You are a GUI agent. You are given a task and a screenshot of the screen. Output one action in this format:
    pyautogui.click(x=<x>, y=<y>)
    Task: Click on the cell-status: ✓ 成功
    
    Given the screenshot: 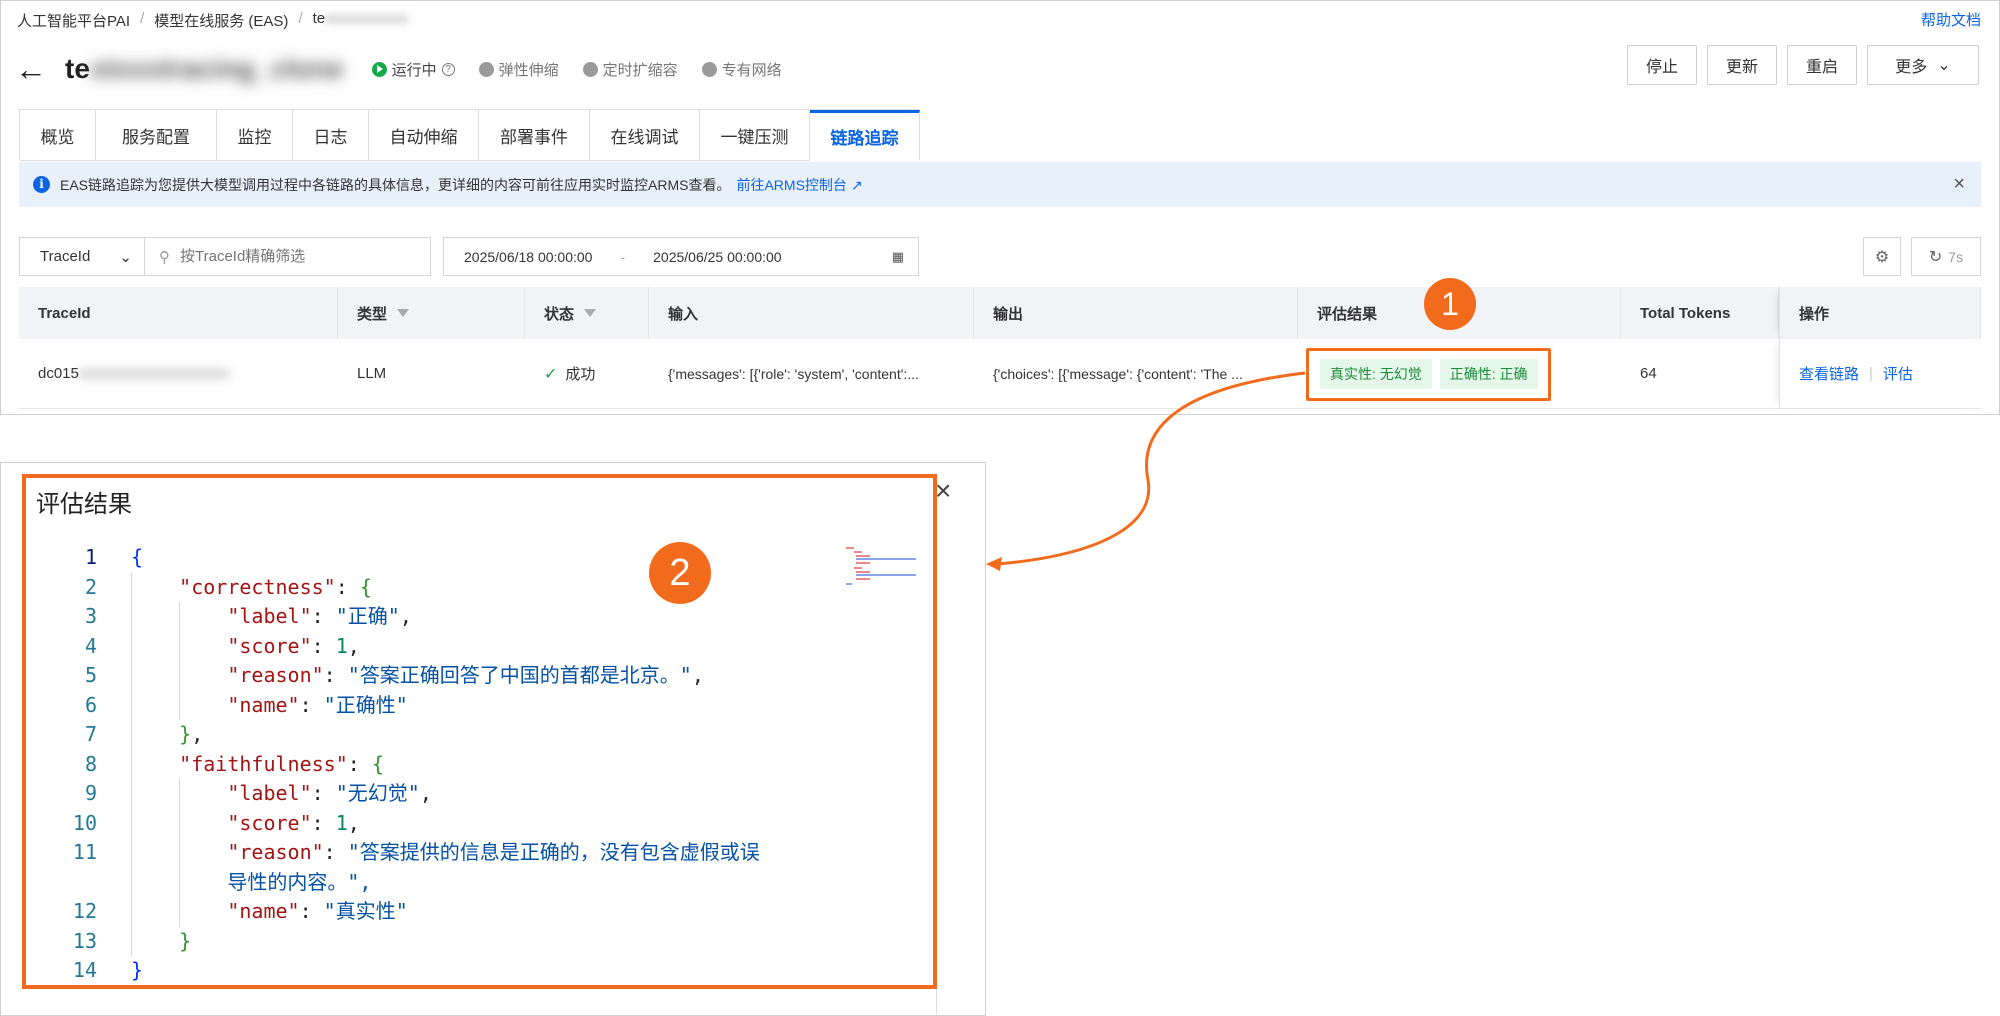 What is the action you would take?
    pyautogui.click(x=570, y=374)
    